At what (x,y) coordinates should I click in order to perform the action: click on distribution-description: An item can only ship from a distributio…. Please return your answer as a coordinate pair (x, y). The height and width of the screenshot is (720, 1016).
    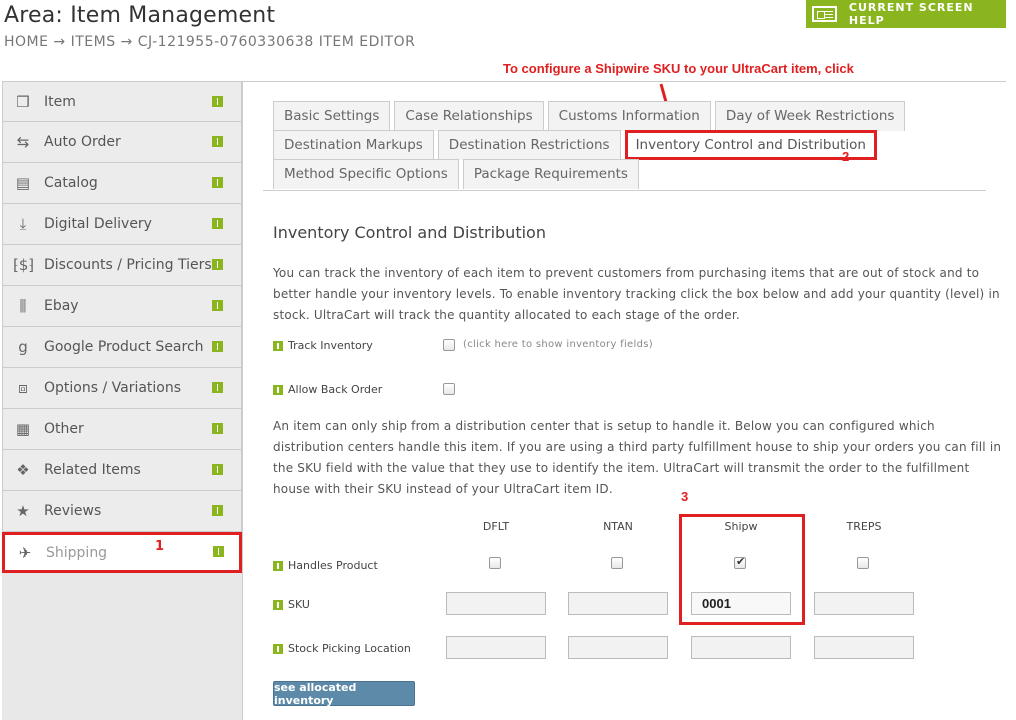
    Looking at the image, I should click on (637, 457).